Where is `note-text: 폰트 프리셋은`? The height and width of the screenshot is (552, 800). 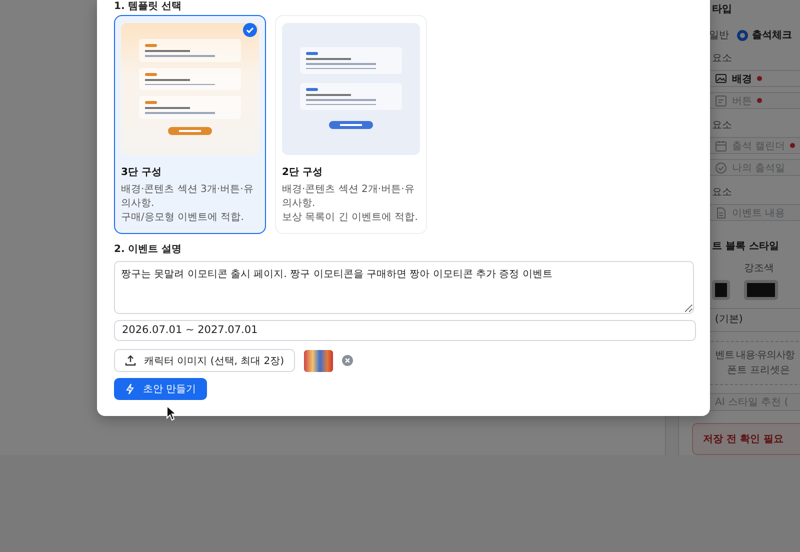
note-text: 폰트 프리셋은 is located at coordinates (759, 371).